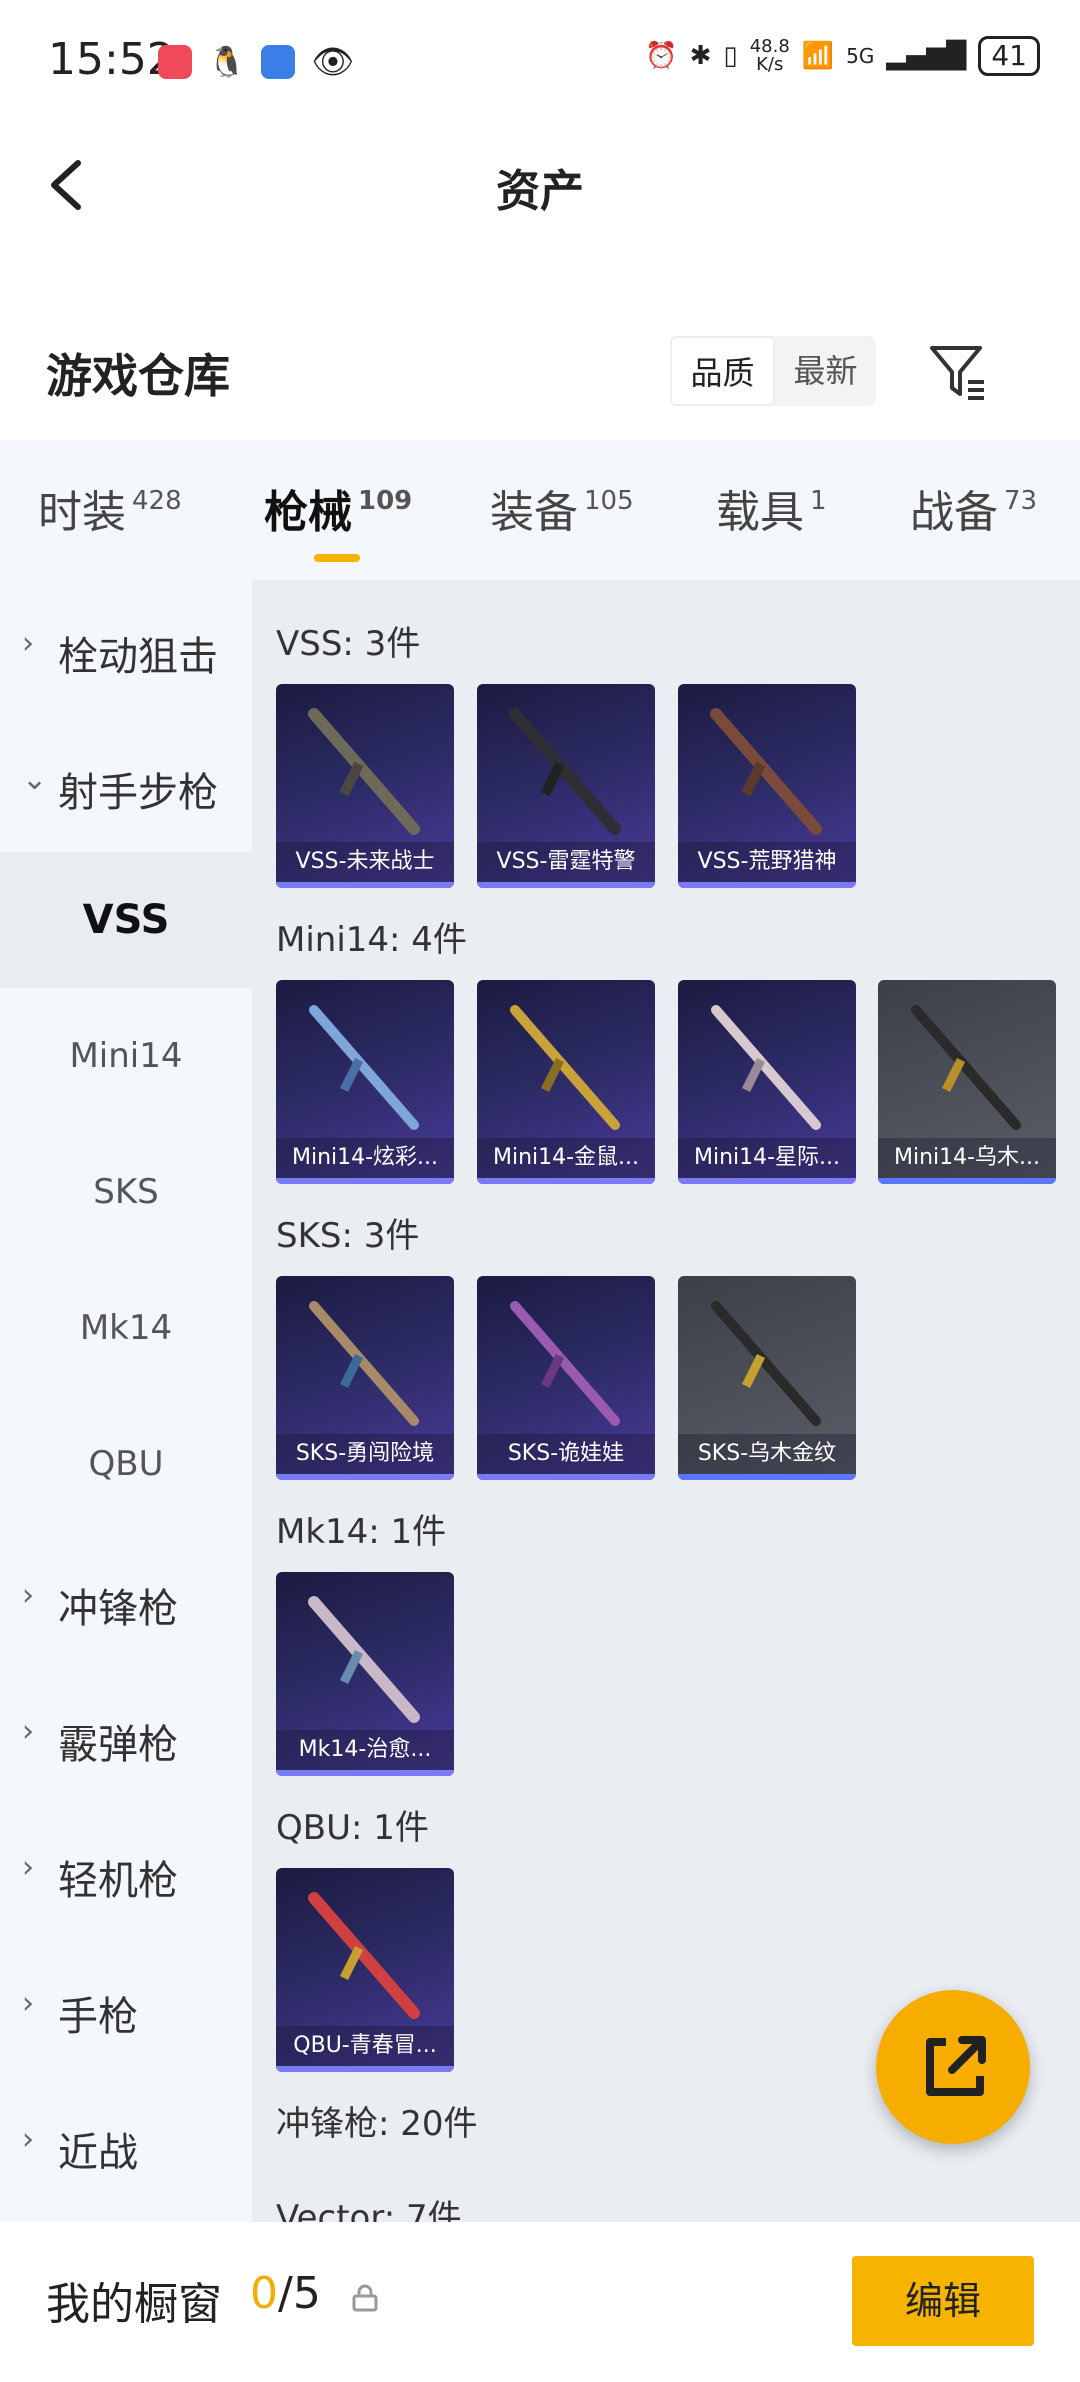 The width and height of the screenshot is (1080, 2382). I want to click on sidebar-item-smg: › 冲锋枪, so click(126, 1600).